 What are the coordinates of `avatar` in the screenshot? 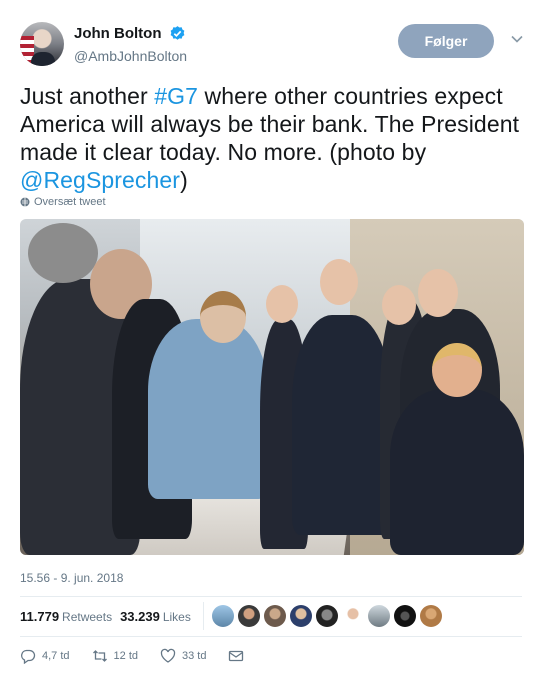 It's located at (42, 44).